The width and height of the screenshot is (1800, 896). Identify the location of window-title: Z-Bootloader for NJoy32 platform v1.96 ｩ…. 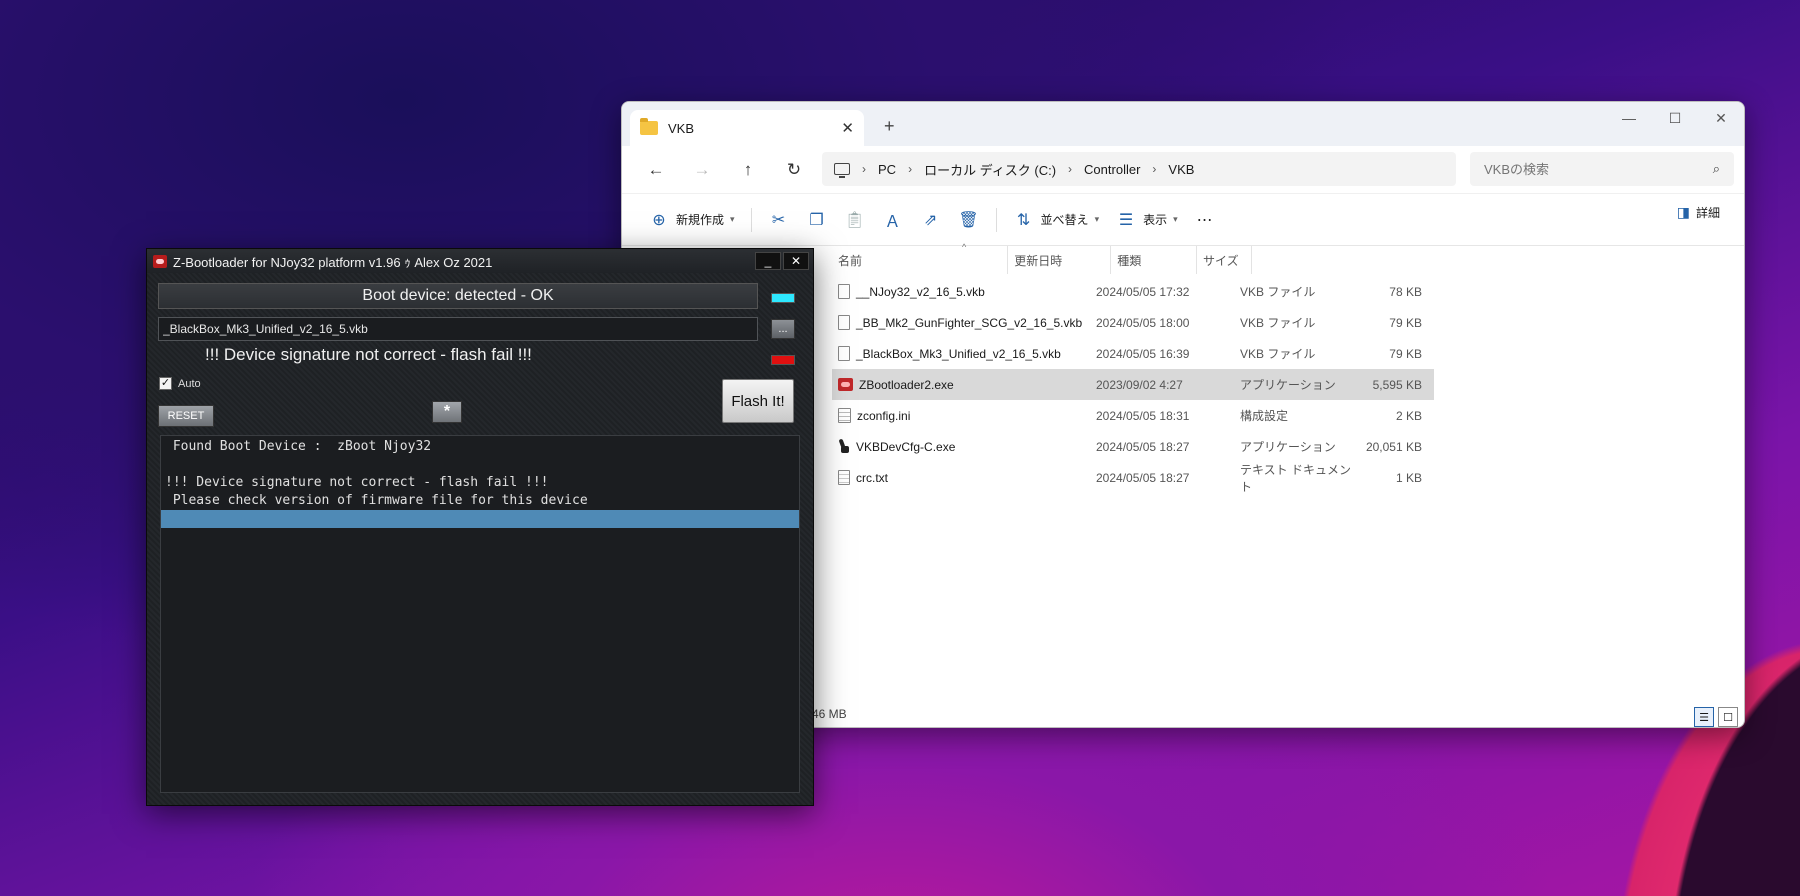
(333, 262).